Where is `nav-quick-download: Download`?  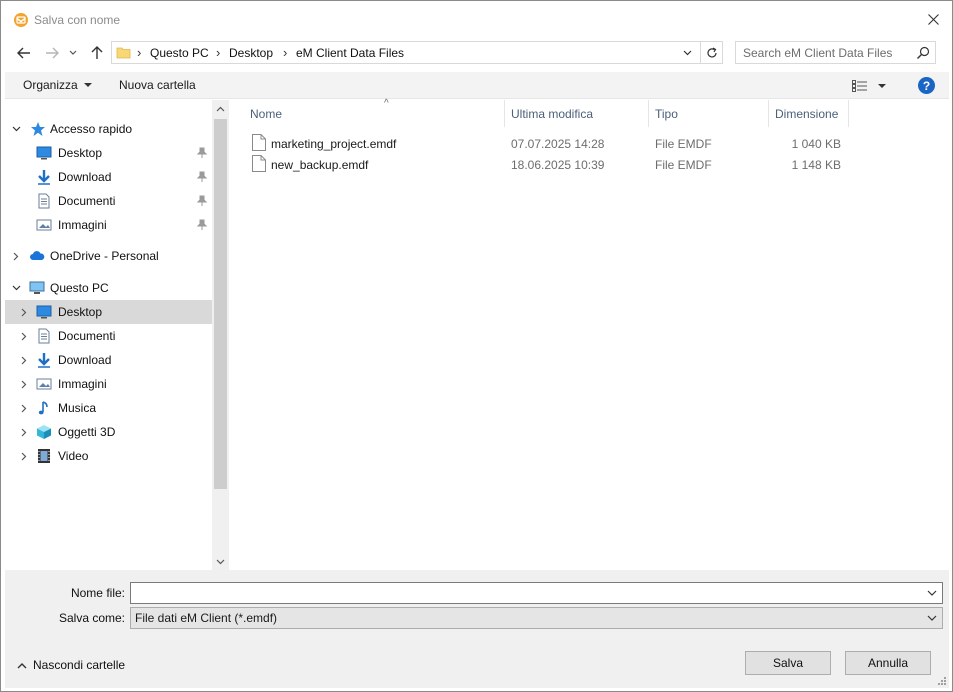 nav-quick-download: Download is located at coordinates (108, 177).